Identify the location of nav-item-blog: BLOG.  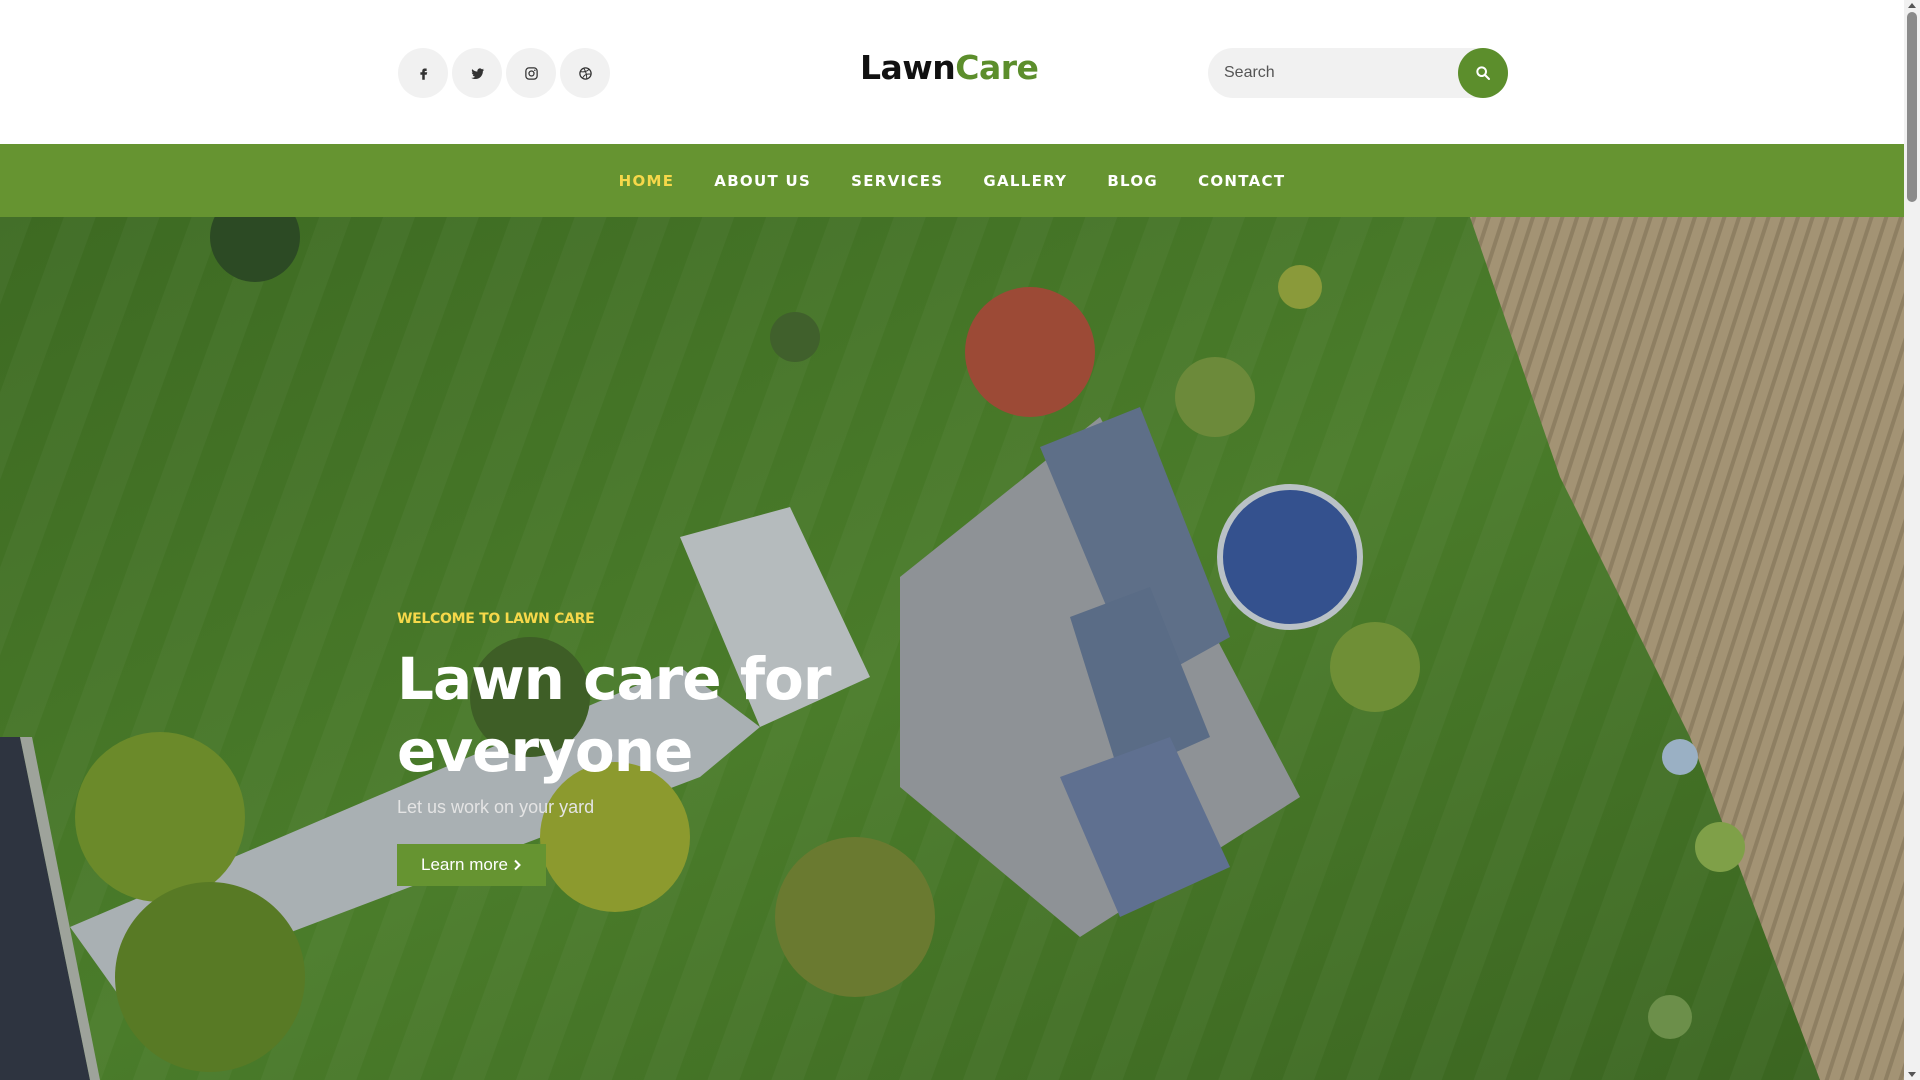
(1132, 181).